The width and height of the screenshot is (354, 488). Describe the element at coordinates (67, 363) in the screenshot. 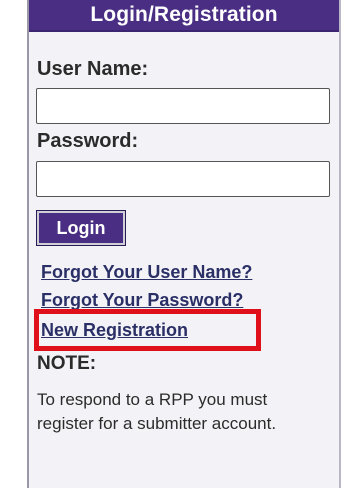

I see `note-label: NOTE:` at that location.